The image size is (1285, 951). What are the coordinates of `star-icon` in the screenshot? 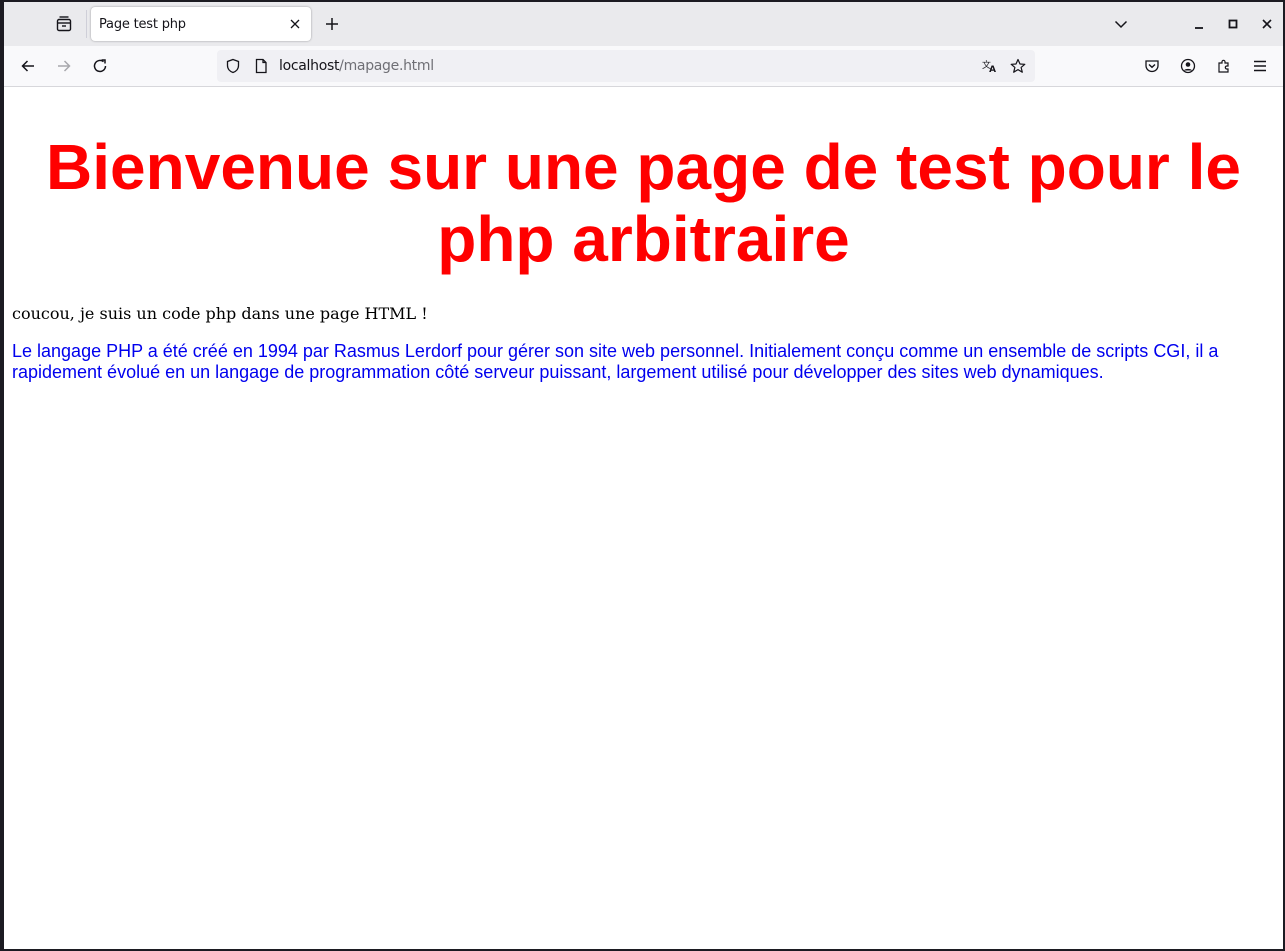 It's located at (1018, 66).